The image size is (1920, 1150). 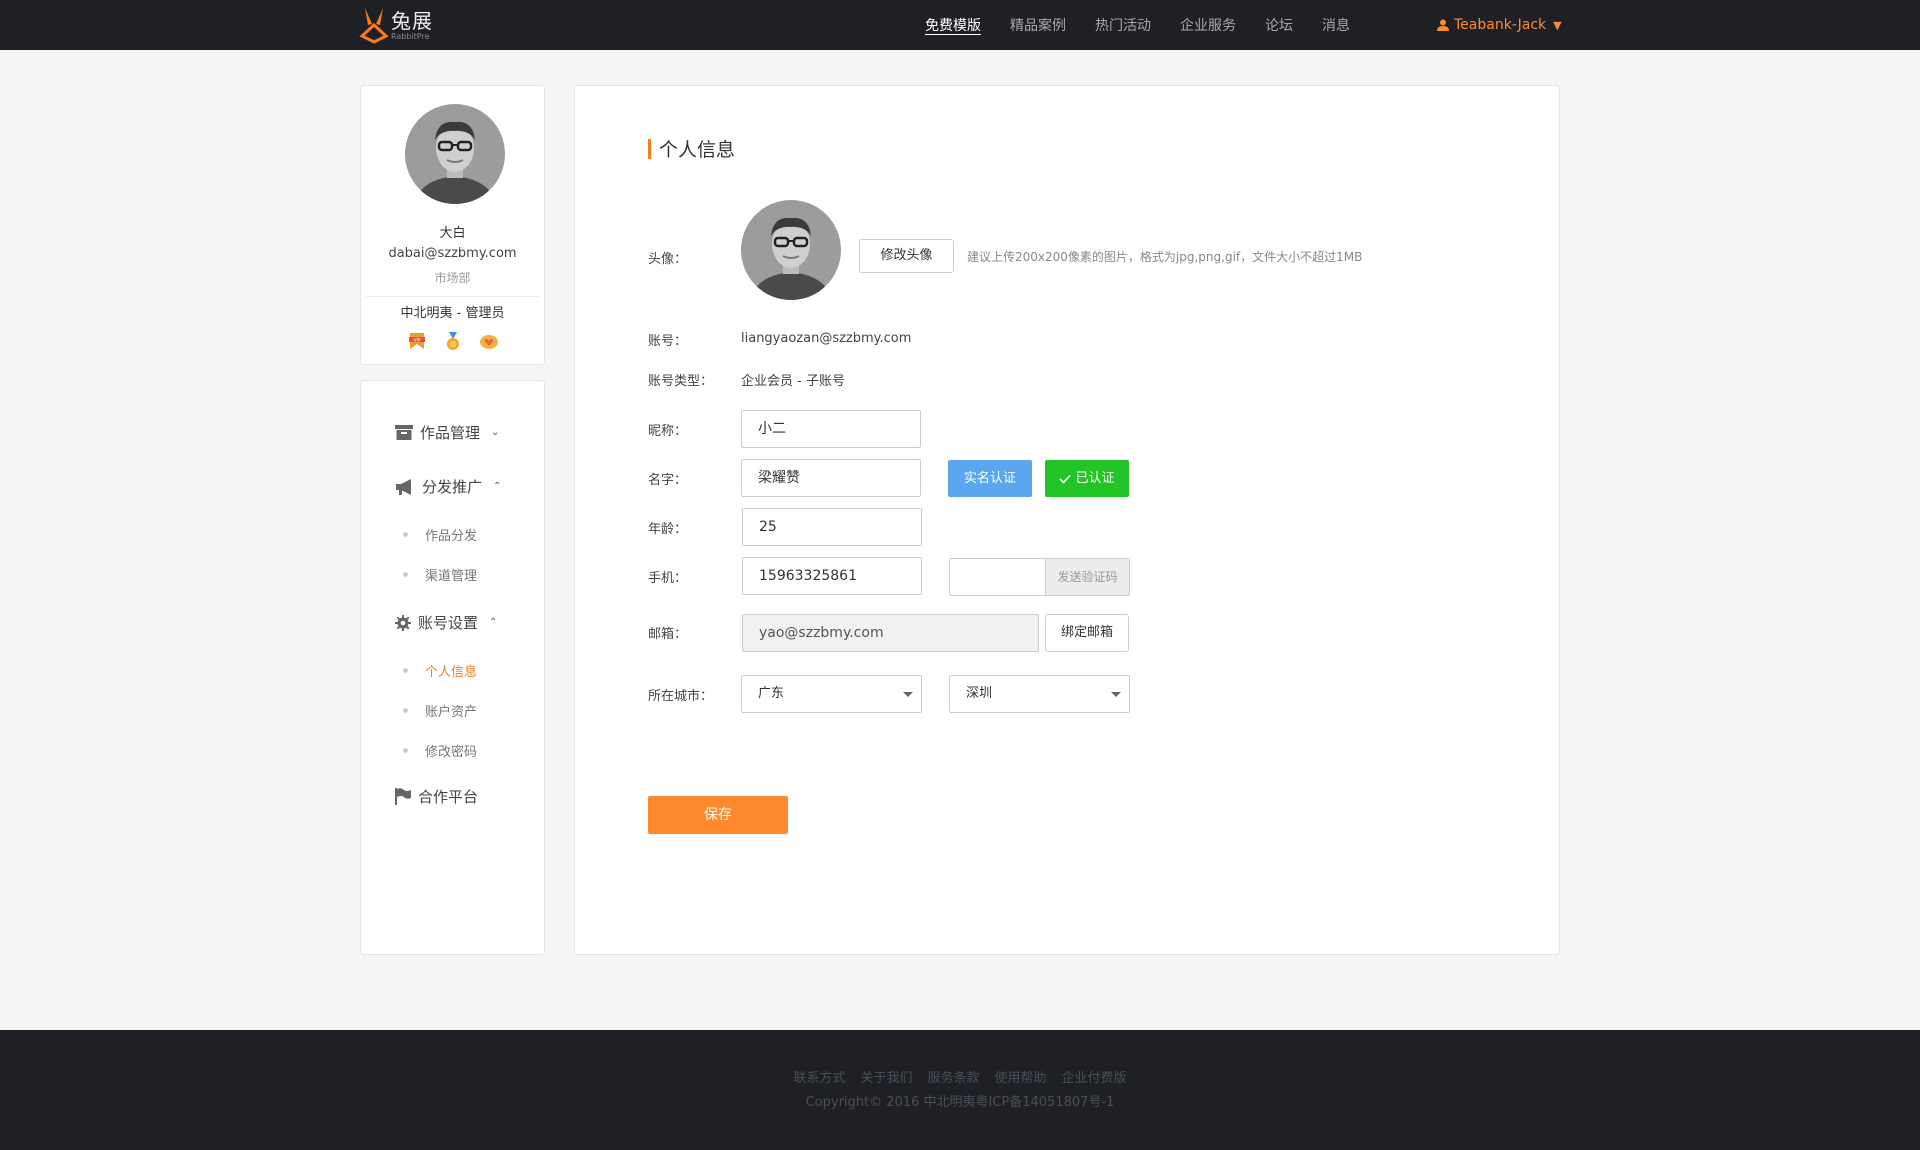 I want to click on check-icon, so click(x=1065, y=479).